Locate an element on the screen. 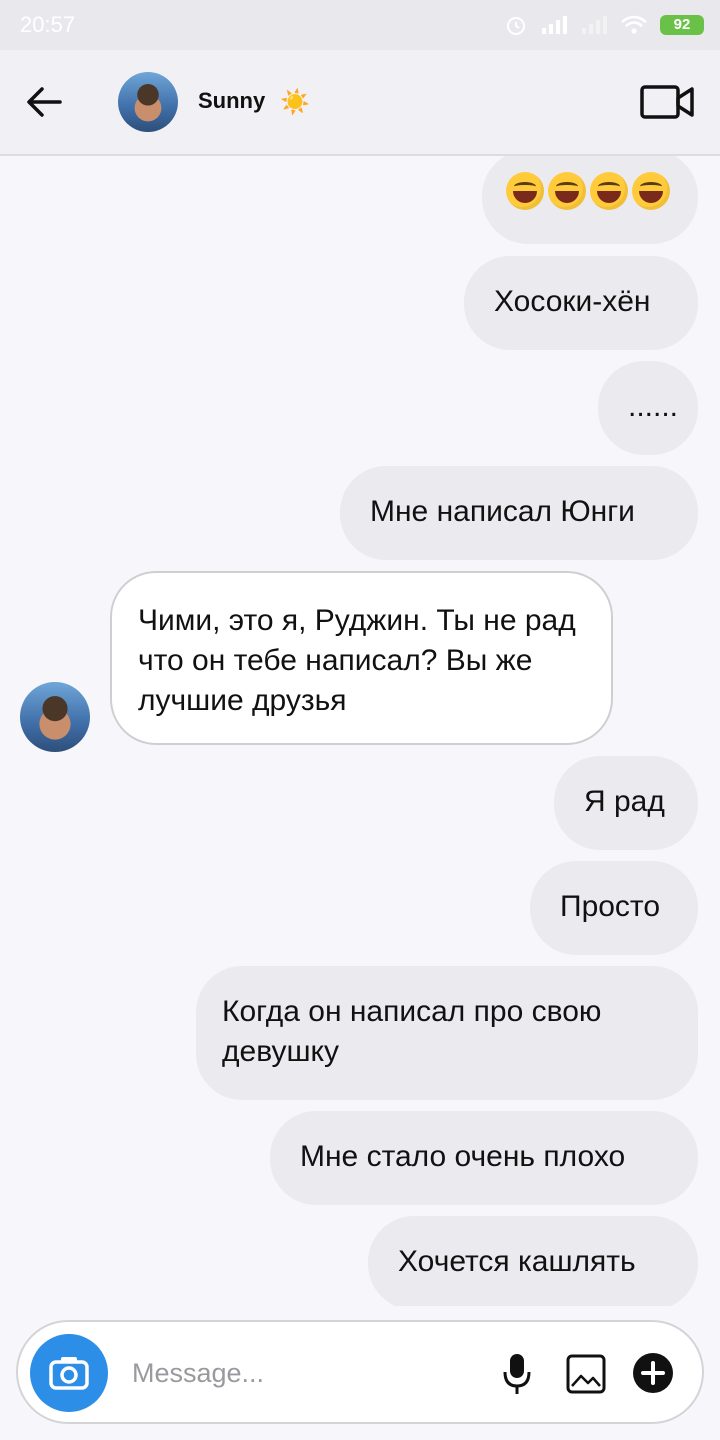 The width and height of the screenshot is (720, 1440). message-bubble-out: Когда он написал про свою девушку is located at coordinates (447, 1033).